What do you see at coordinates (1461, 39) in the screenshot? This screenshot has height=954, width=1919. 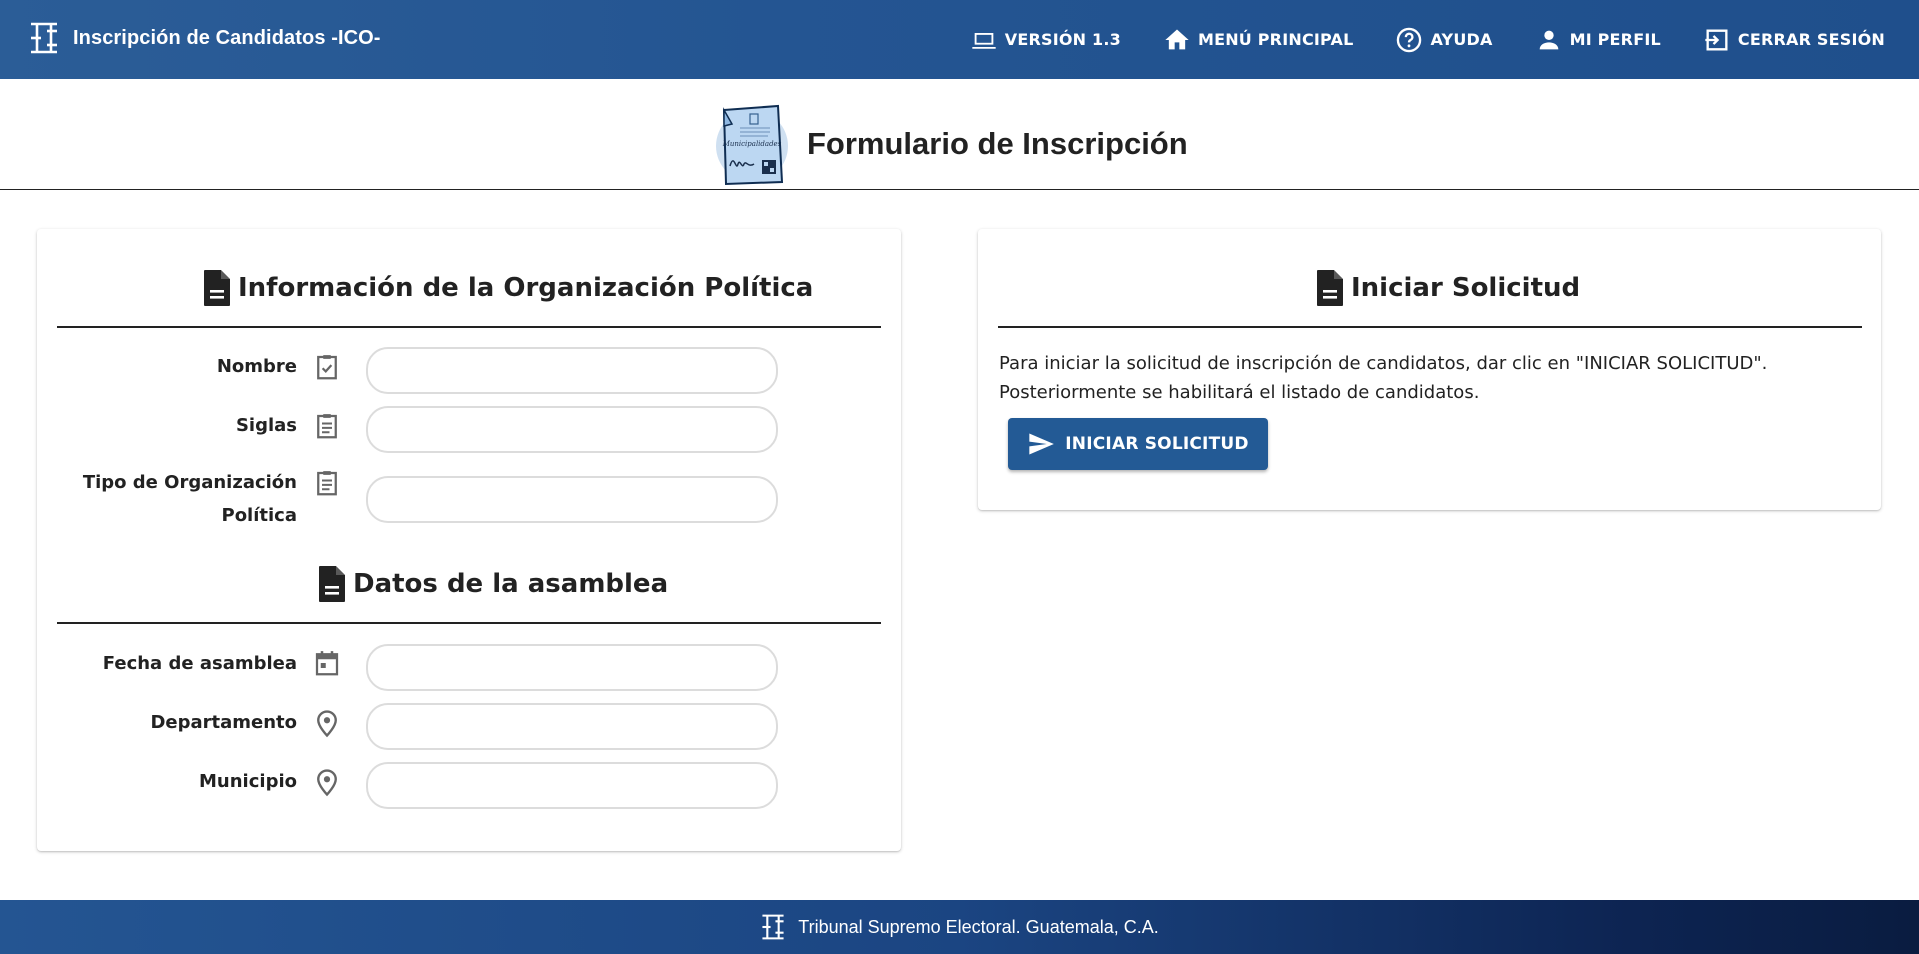 I see `nav-help-label: AYUDA` at bounding box center [1461, 39].